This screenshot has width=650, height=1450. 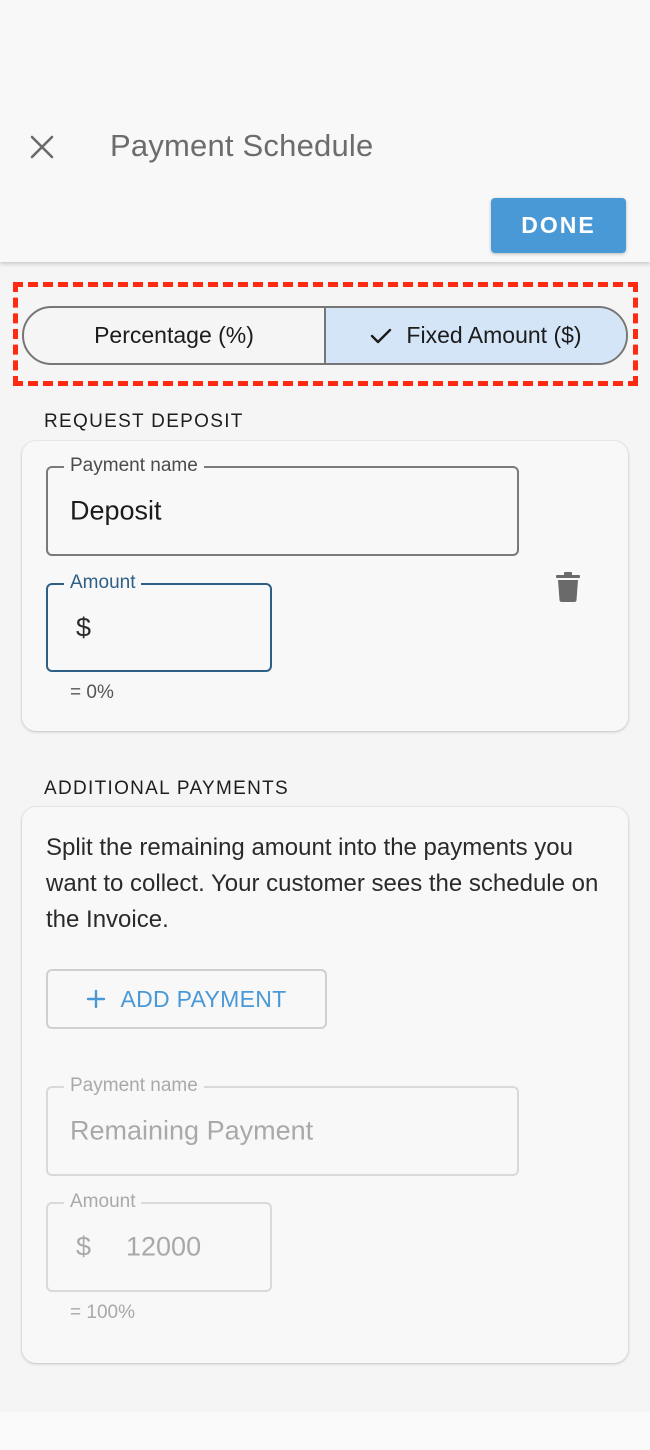 What do you see at coordinates (134, 466) in the screenshot?
I see `deposit-name-label: Payment name` at bounding box center [134, 466].